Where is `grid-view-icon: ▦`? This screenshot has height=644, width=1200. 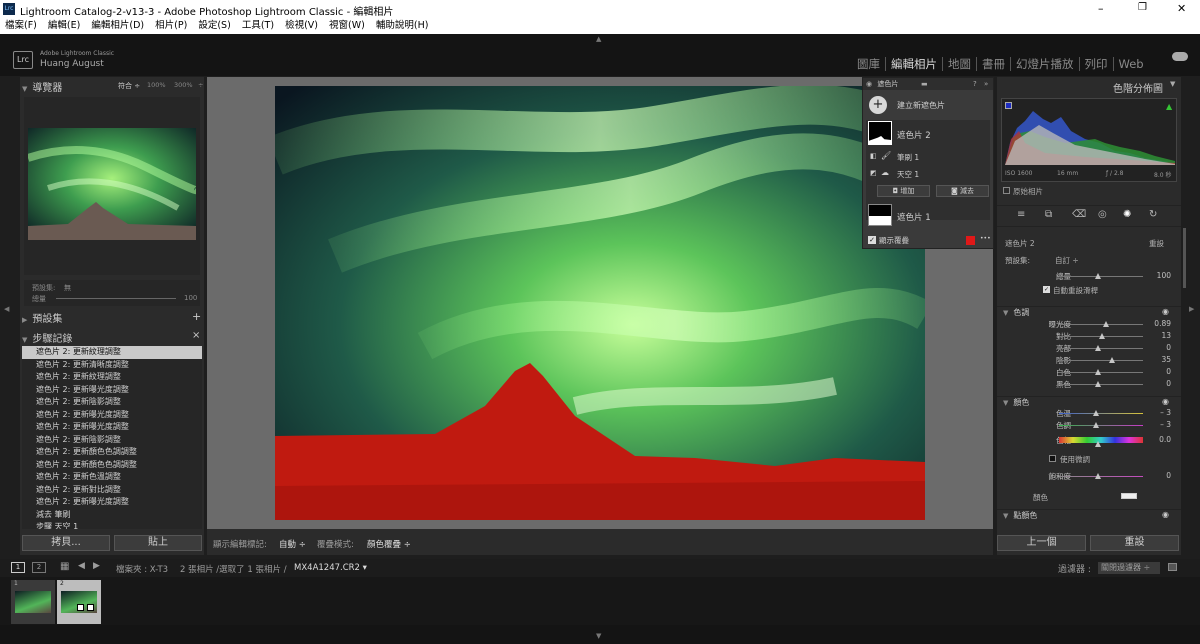
grid-view-icon: ▦ is located at coordinates (64, 566).